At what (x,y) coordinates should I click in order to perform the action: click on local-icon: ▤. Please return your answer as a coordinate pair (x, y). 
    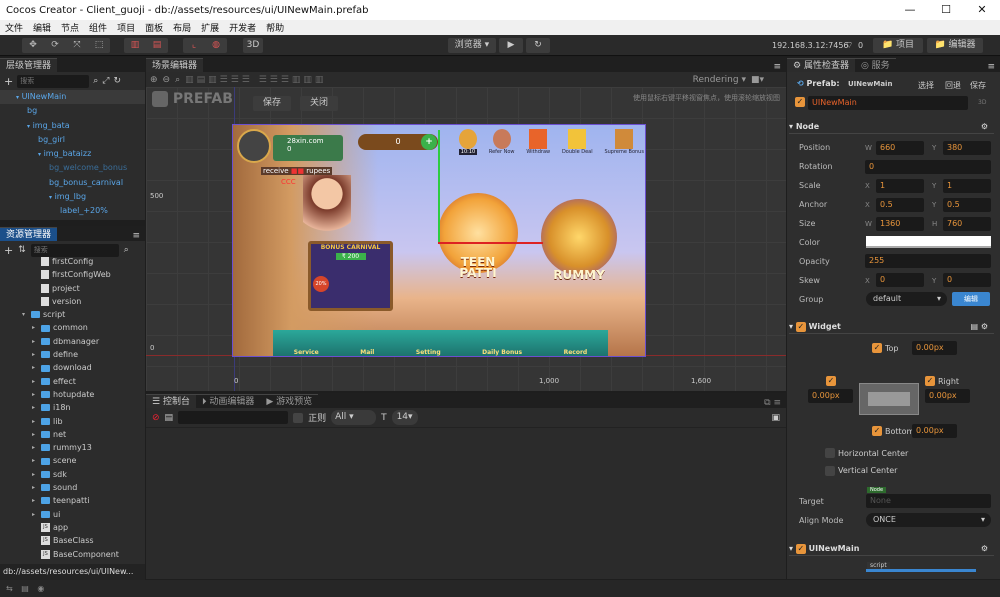
    Looking at the image, I should click on (157, 45).